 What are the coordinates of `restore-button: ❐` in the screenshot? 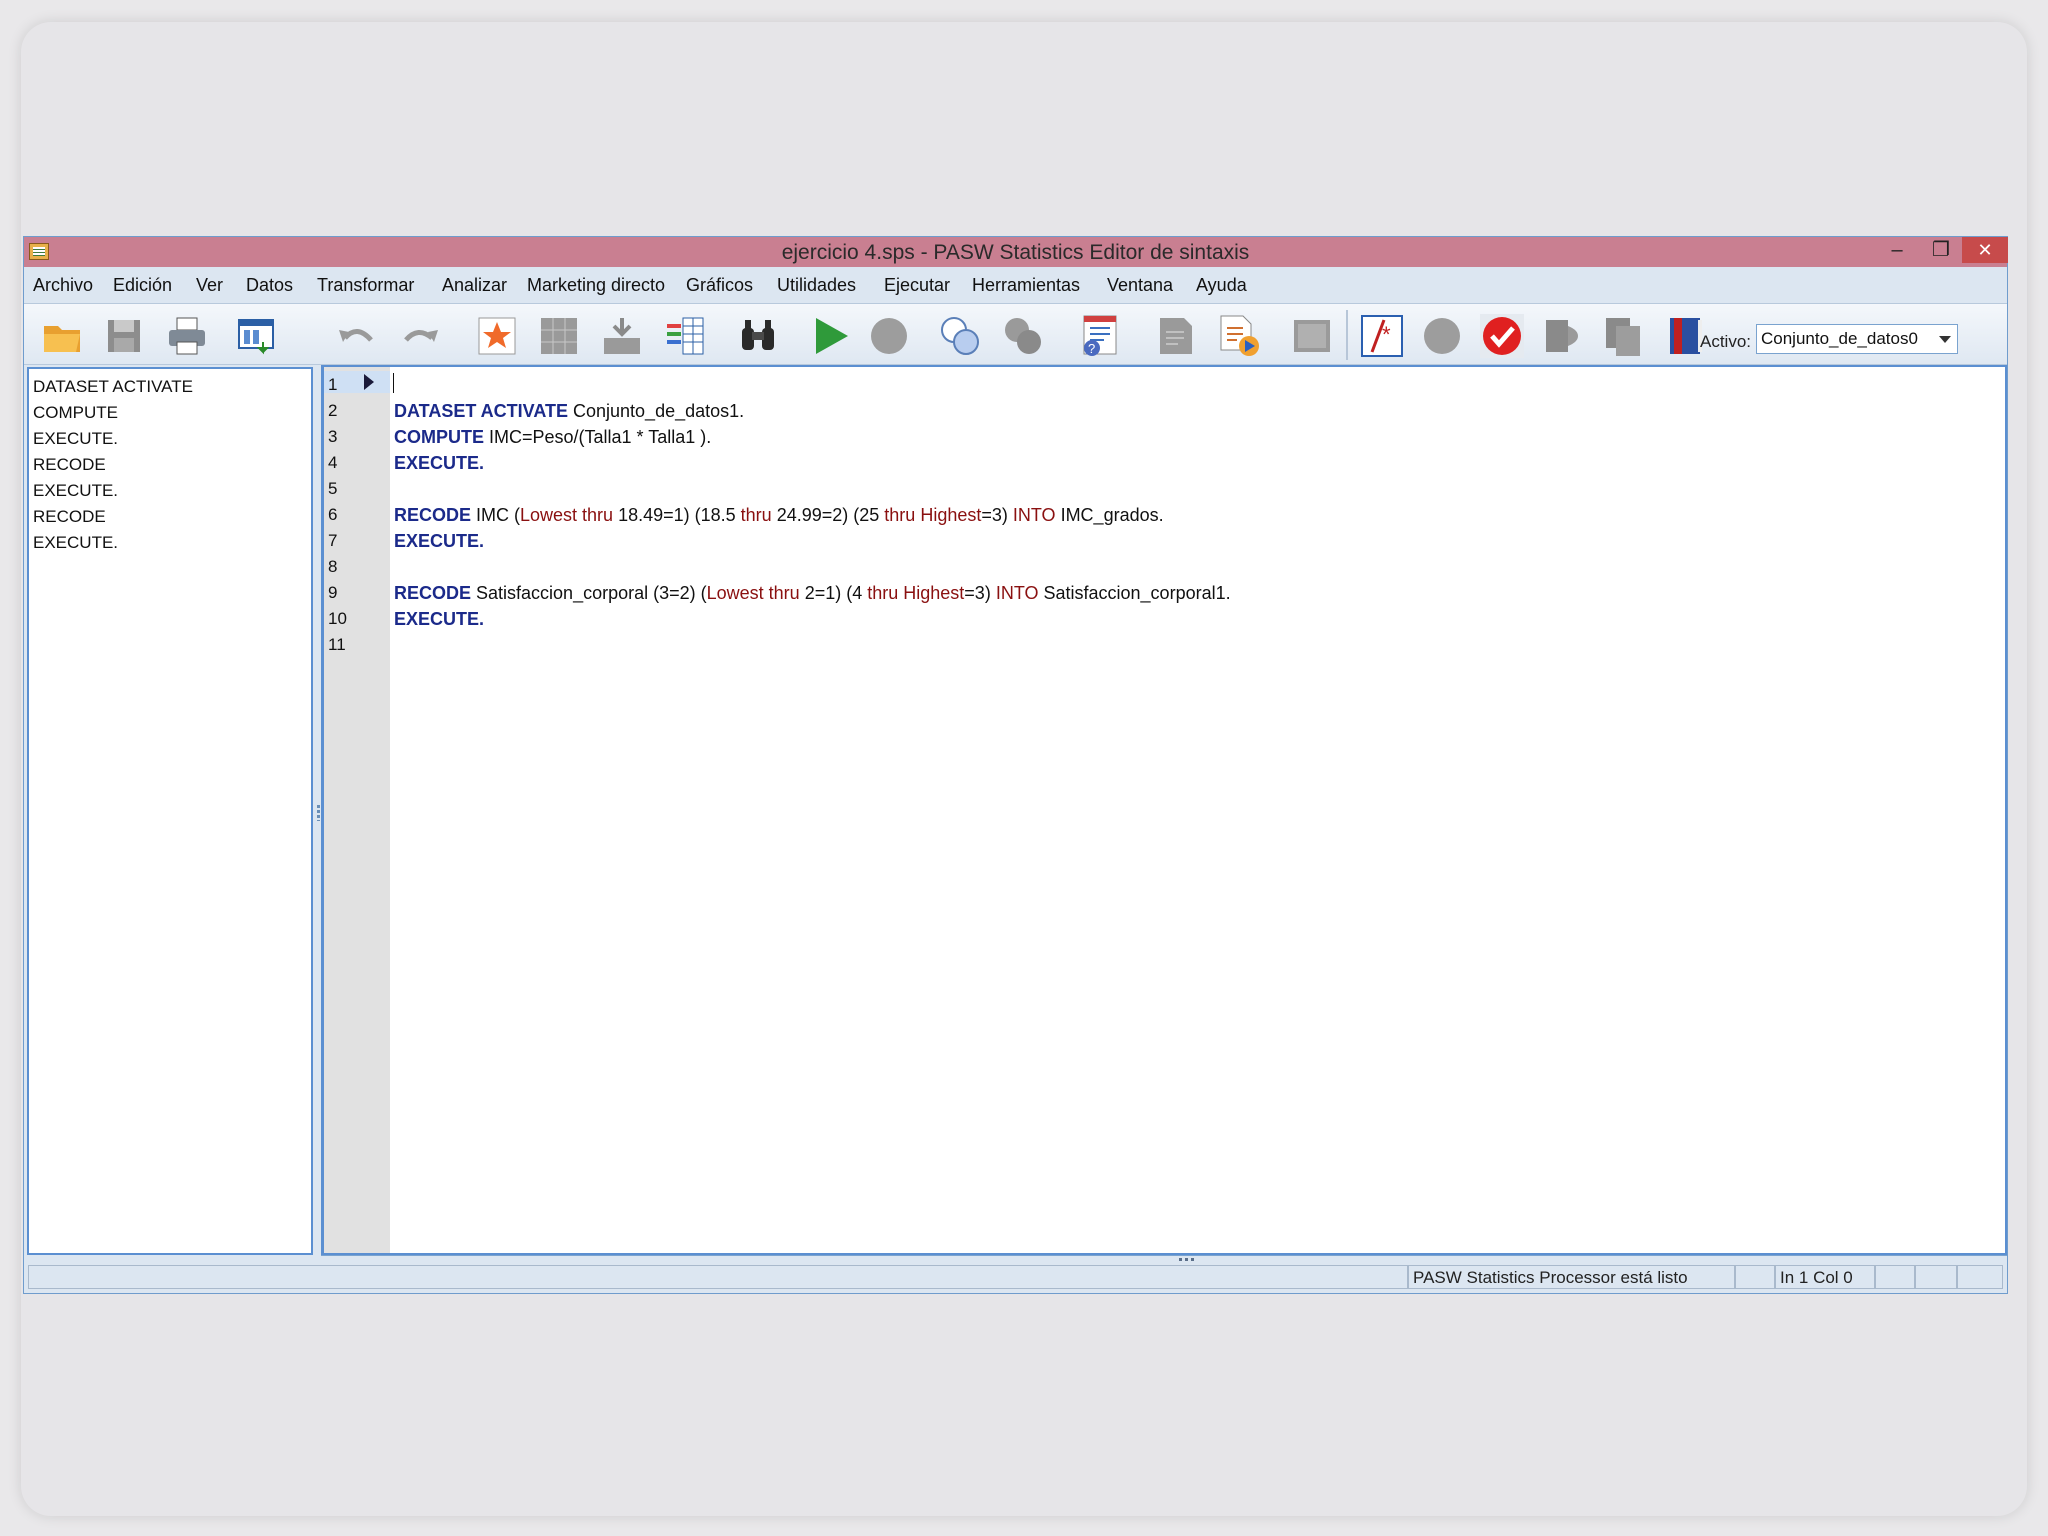 It's located at (1941, 250).